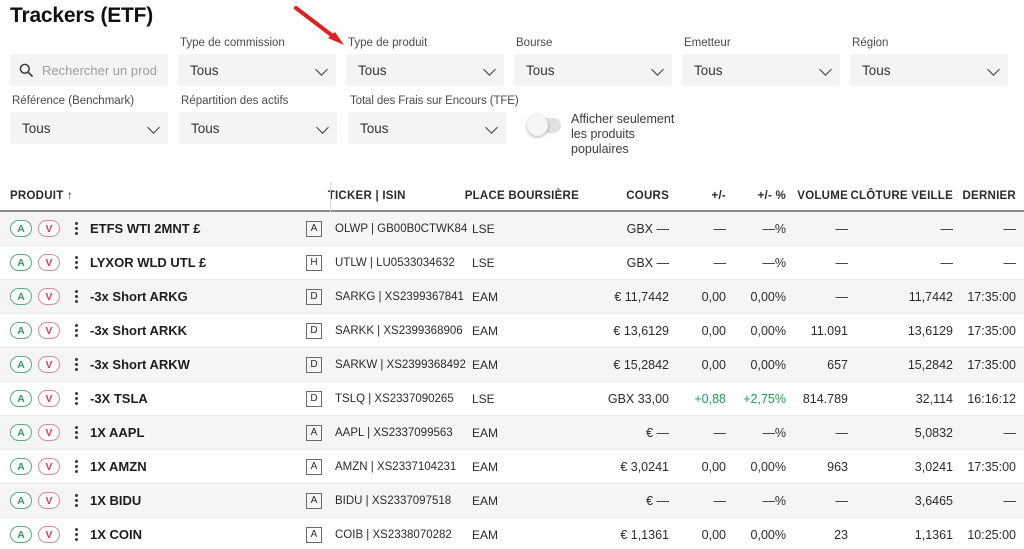 Image resolution: width=1024 pixels, height=549 pixels. I want to click on cell-produit: 1X AAPL, so click(193, 432).